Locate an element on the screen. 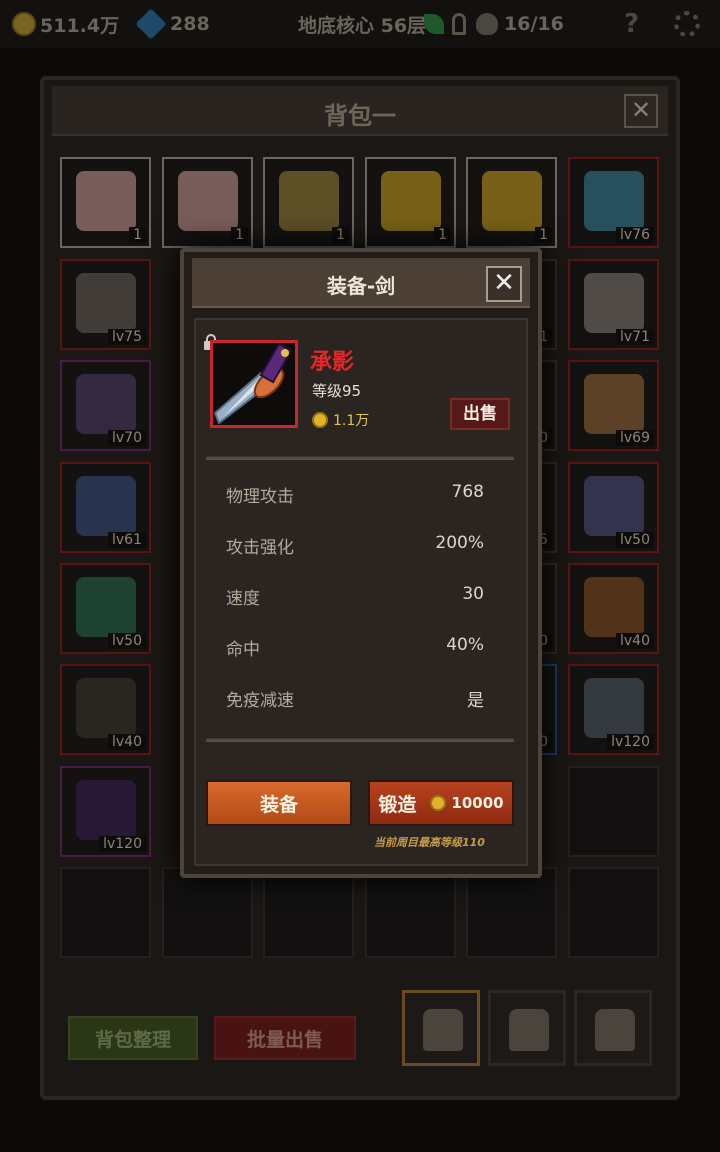 This screenshot has width=720, height=1152. equip-button: 装备 is located at coordinates (279, 803).